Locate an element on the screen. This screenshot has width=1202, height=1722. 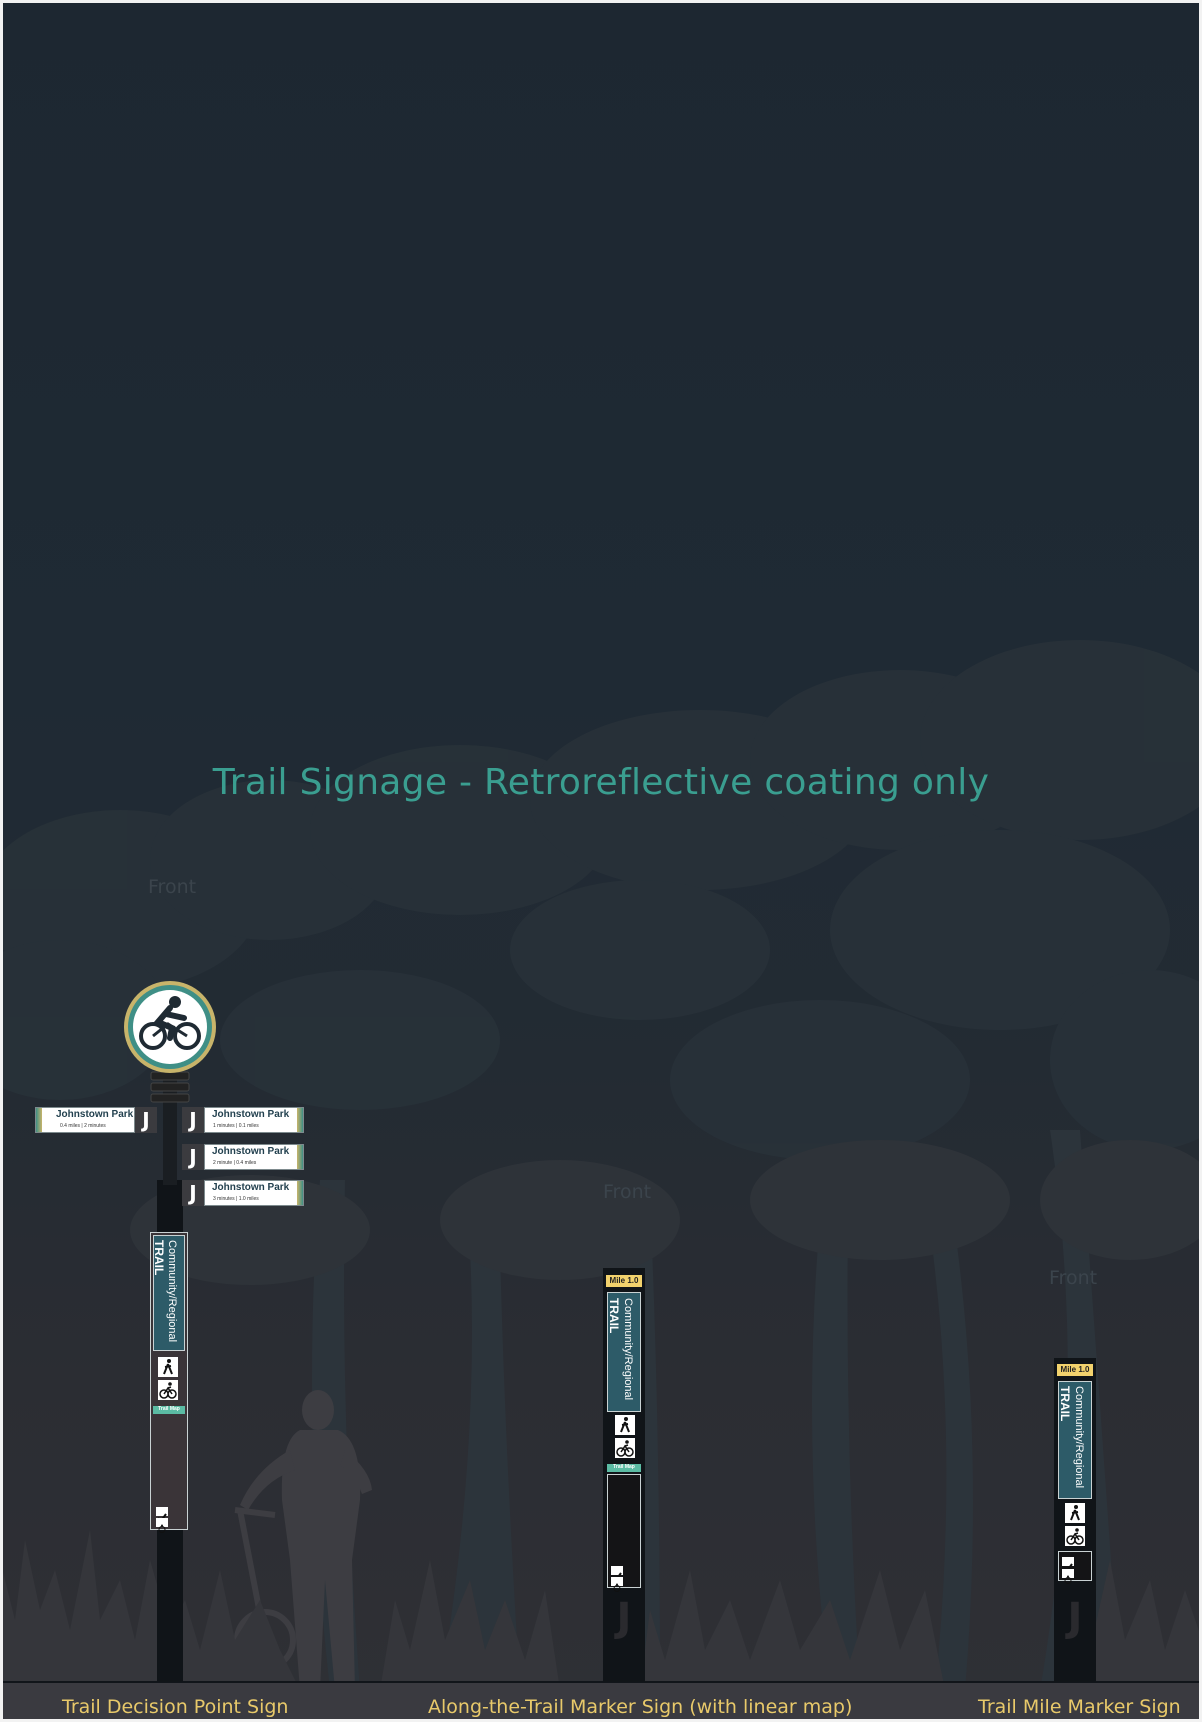
blade-distance-time: 1 minutes | 0.1 miles is located at coordinates (236, 1126).